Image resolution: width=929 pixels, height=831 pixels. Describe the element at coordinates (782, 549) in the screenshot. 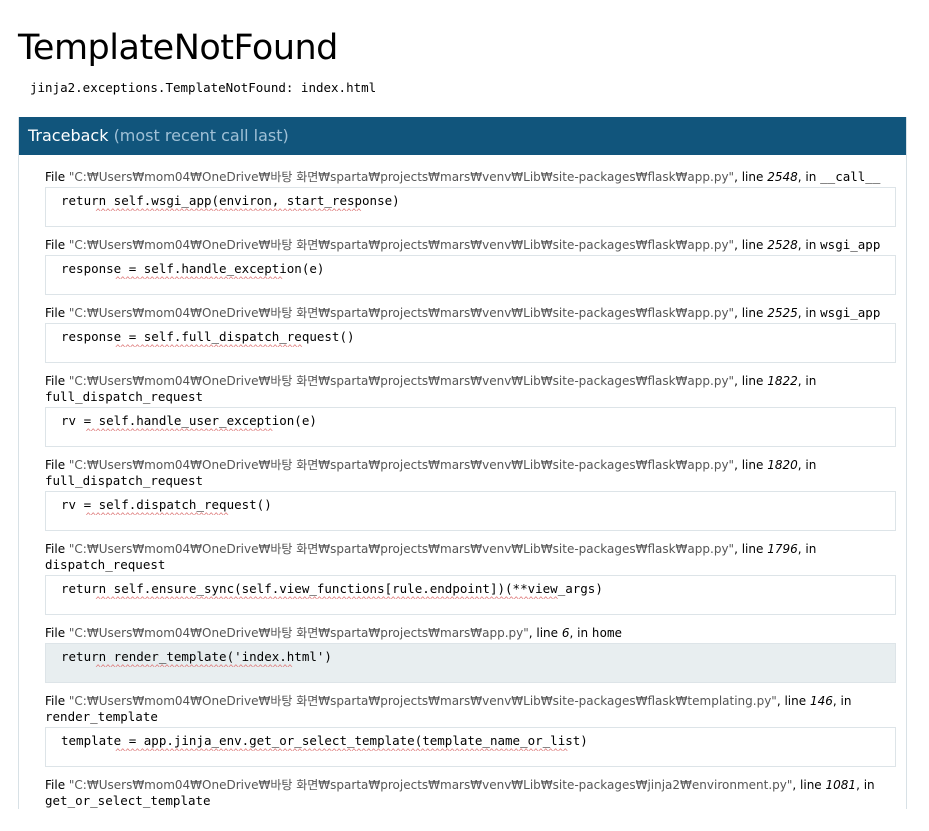

I see `line-number: 1796` at that location.